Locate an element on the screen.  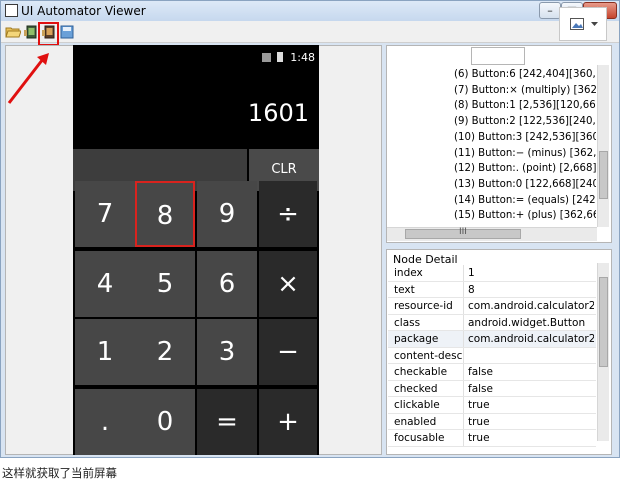
key-3: ÷ is located at coordinates (288, 214).